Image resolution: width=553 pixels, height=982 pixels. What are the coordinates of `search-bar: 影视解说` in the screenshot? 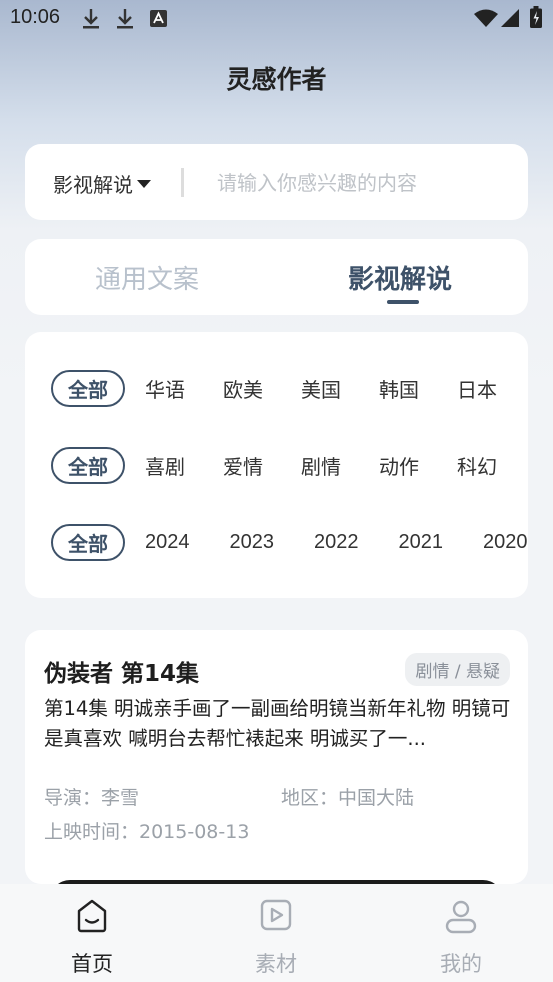 It's located at (276, 182).